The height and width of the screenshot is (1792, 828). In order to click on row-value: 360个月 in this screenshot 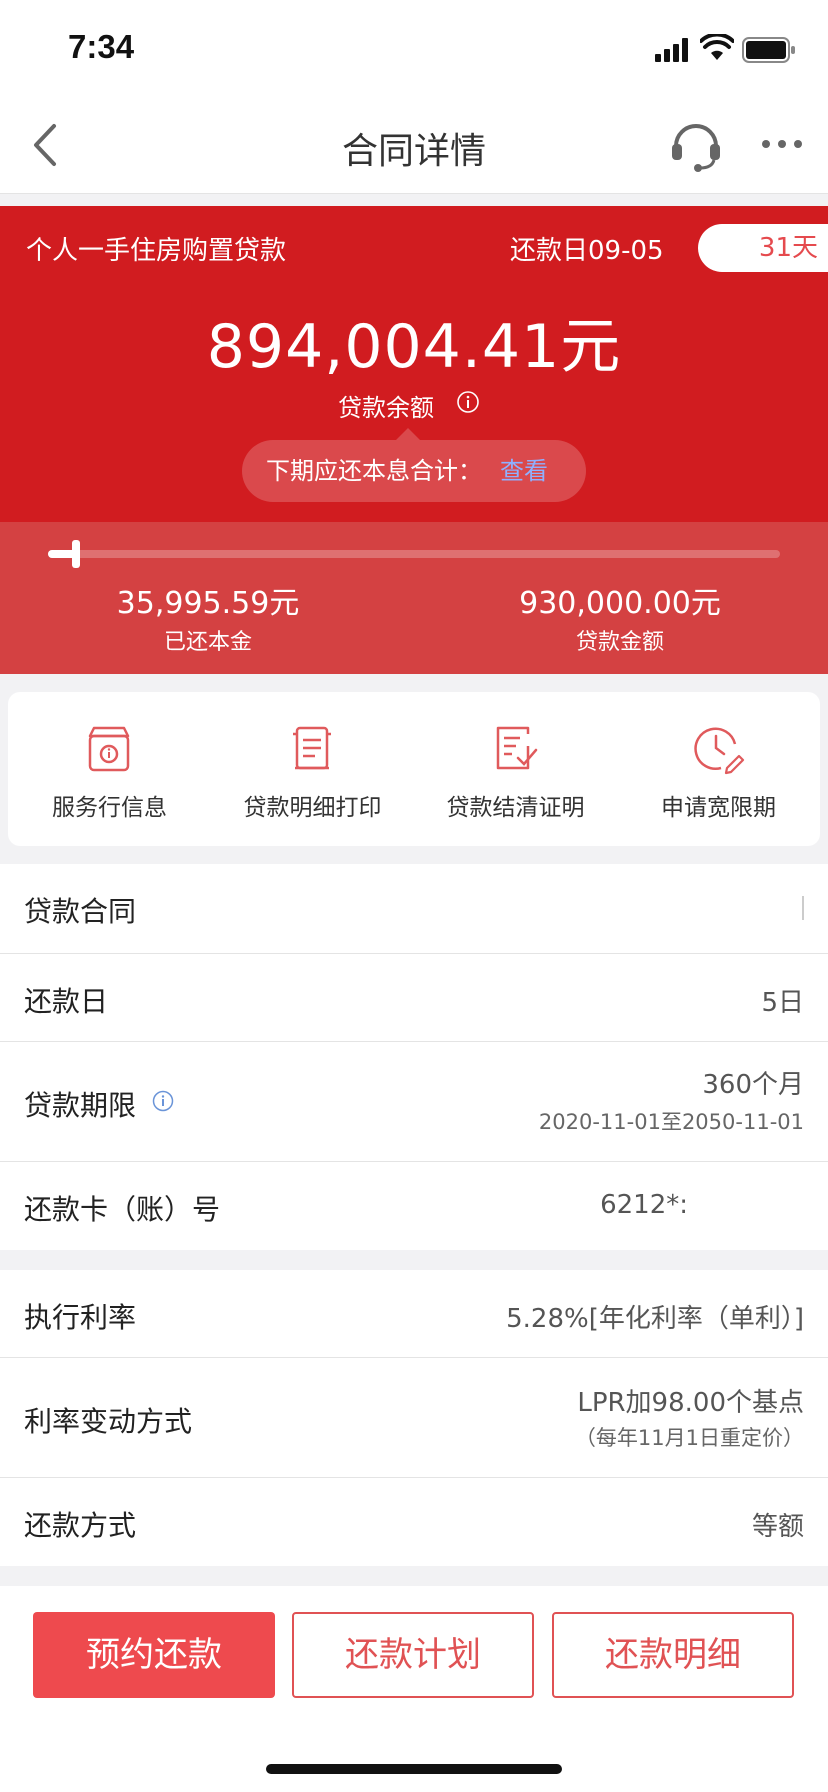, I will do `click(753, 1085)`.